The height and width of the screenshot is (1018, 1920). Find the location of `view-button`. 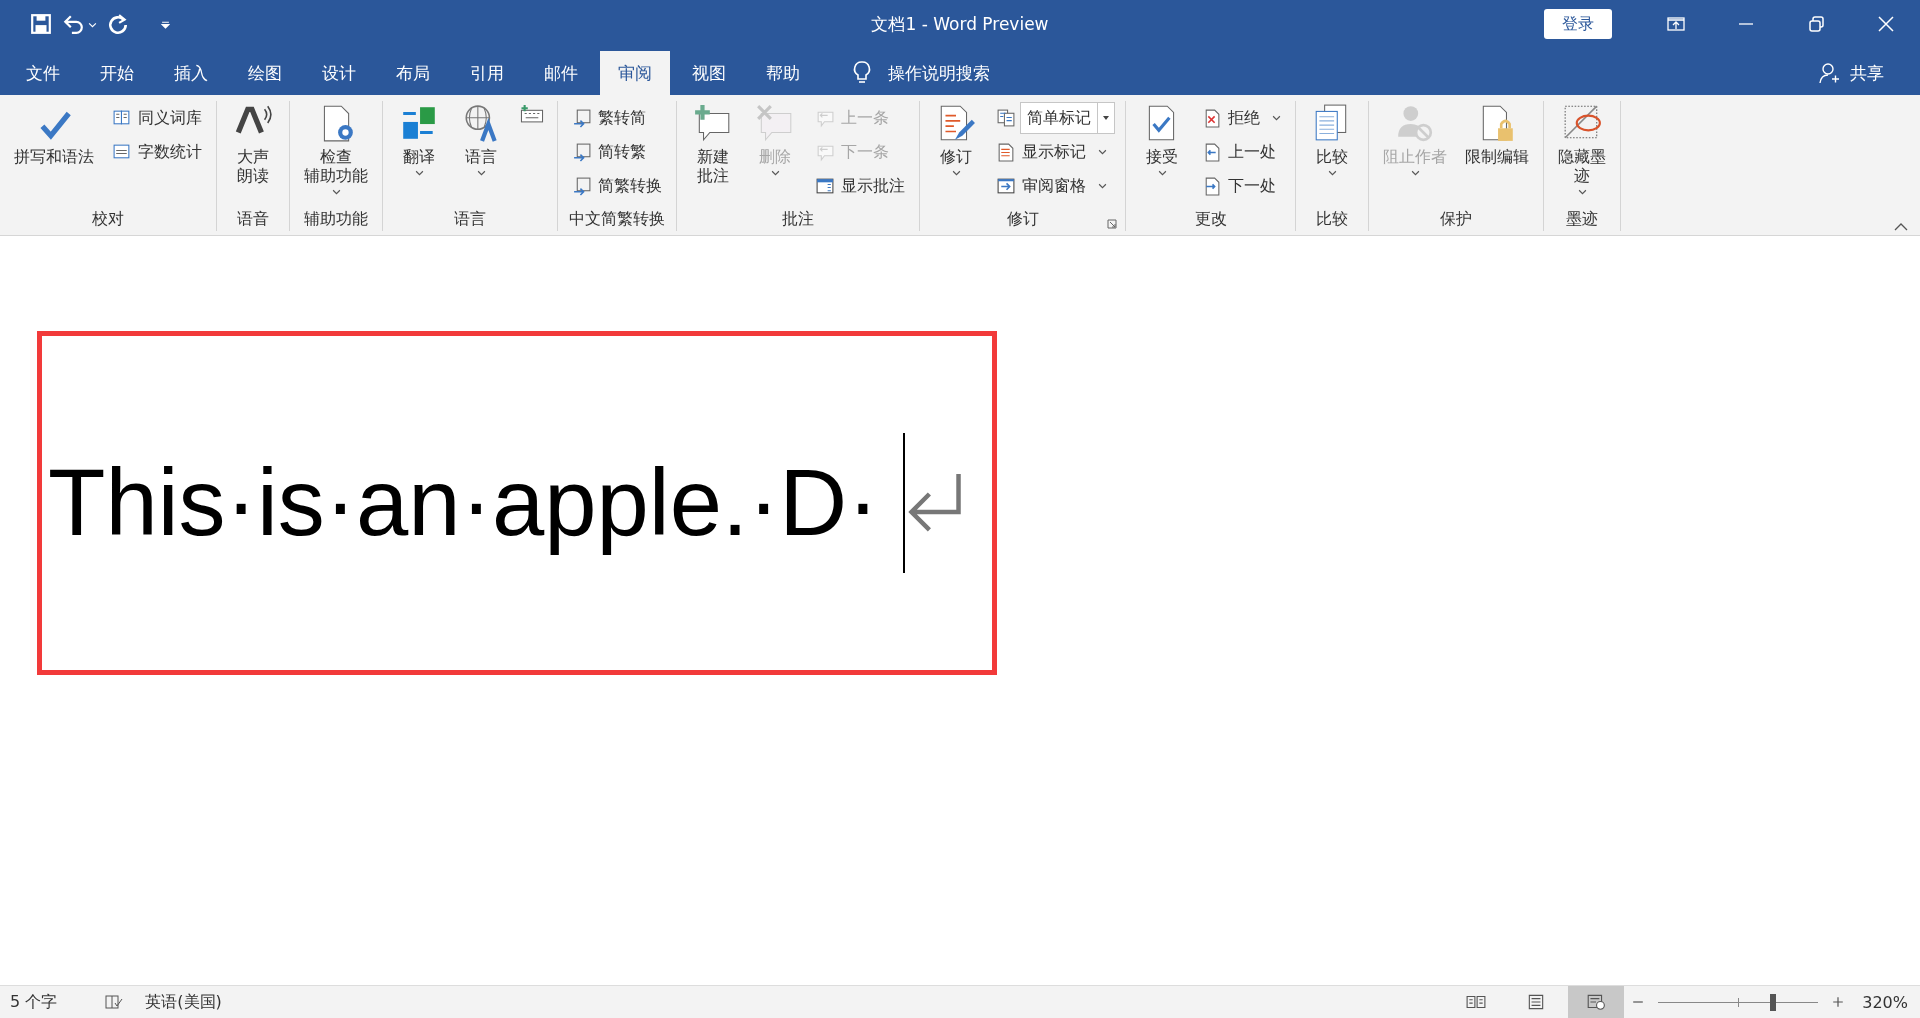

view-button is located at coordinates (1596, 1001).